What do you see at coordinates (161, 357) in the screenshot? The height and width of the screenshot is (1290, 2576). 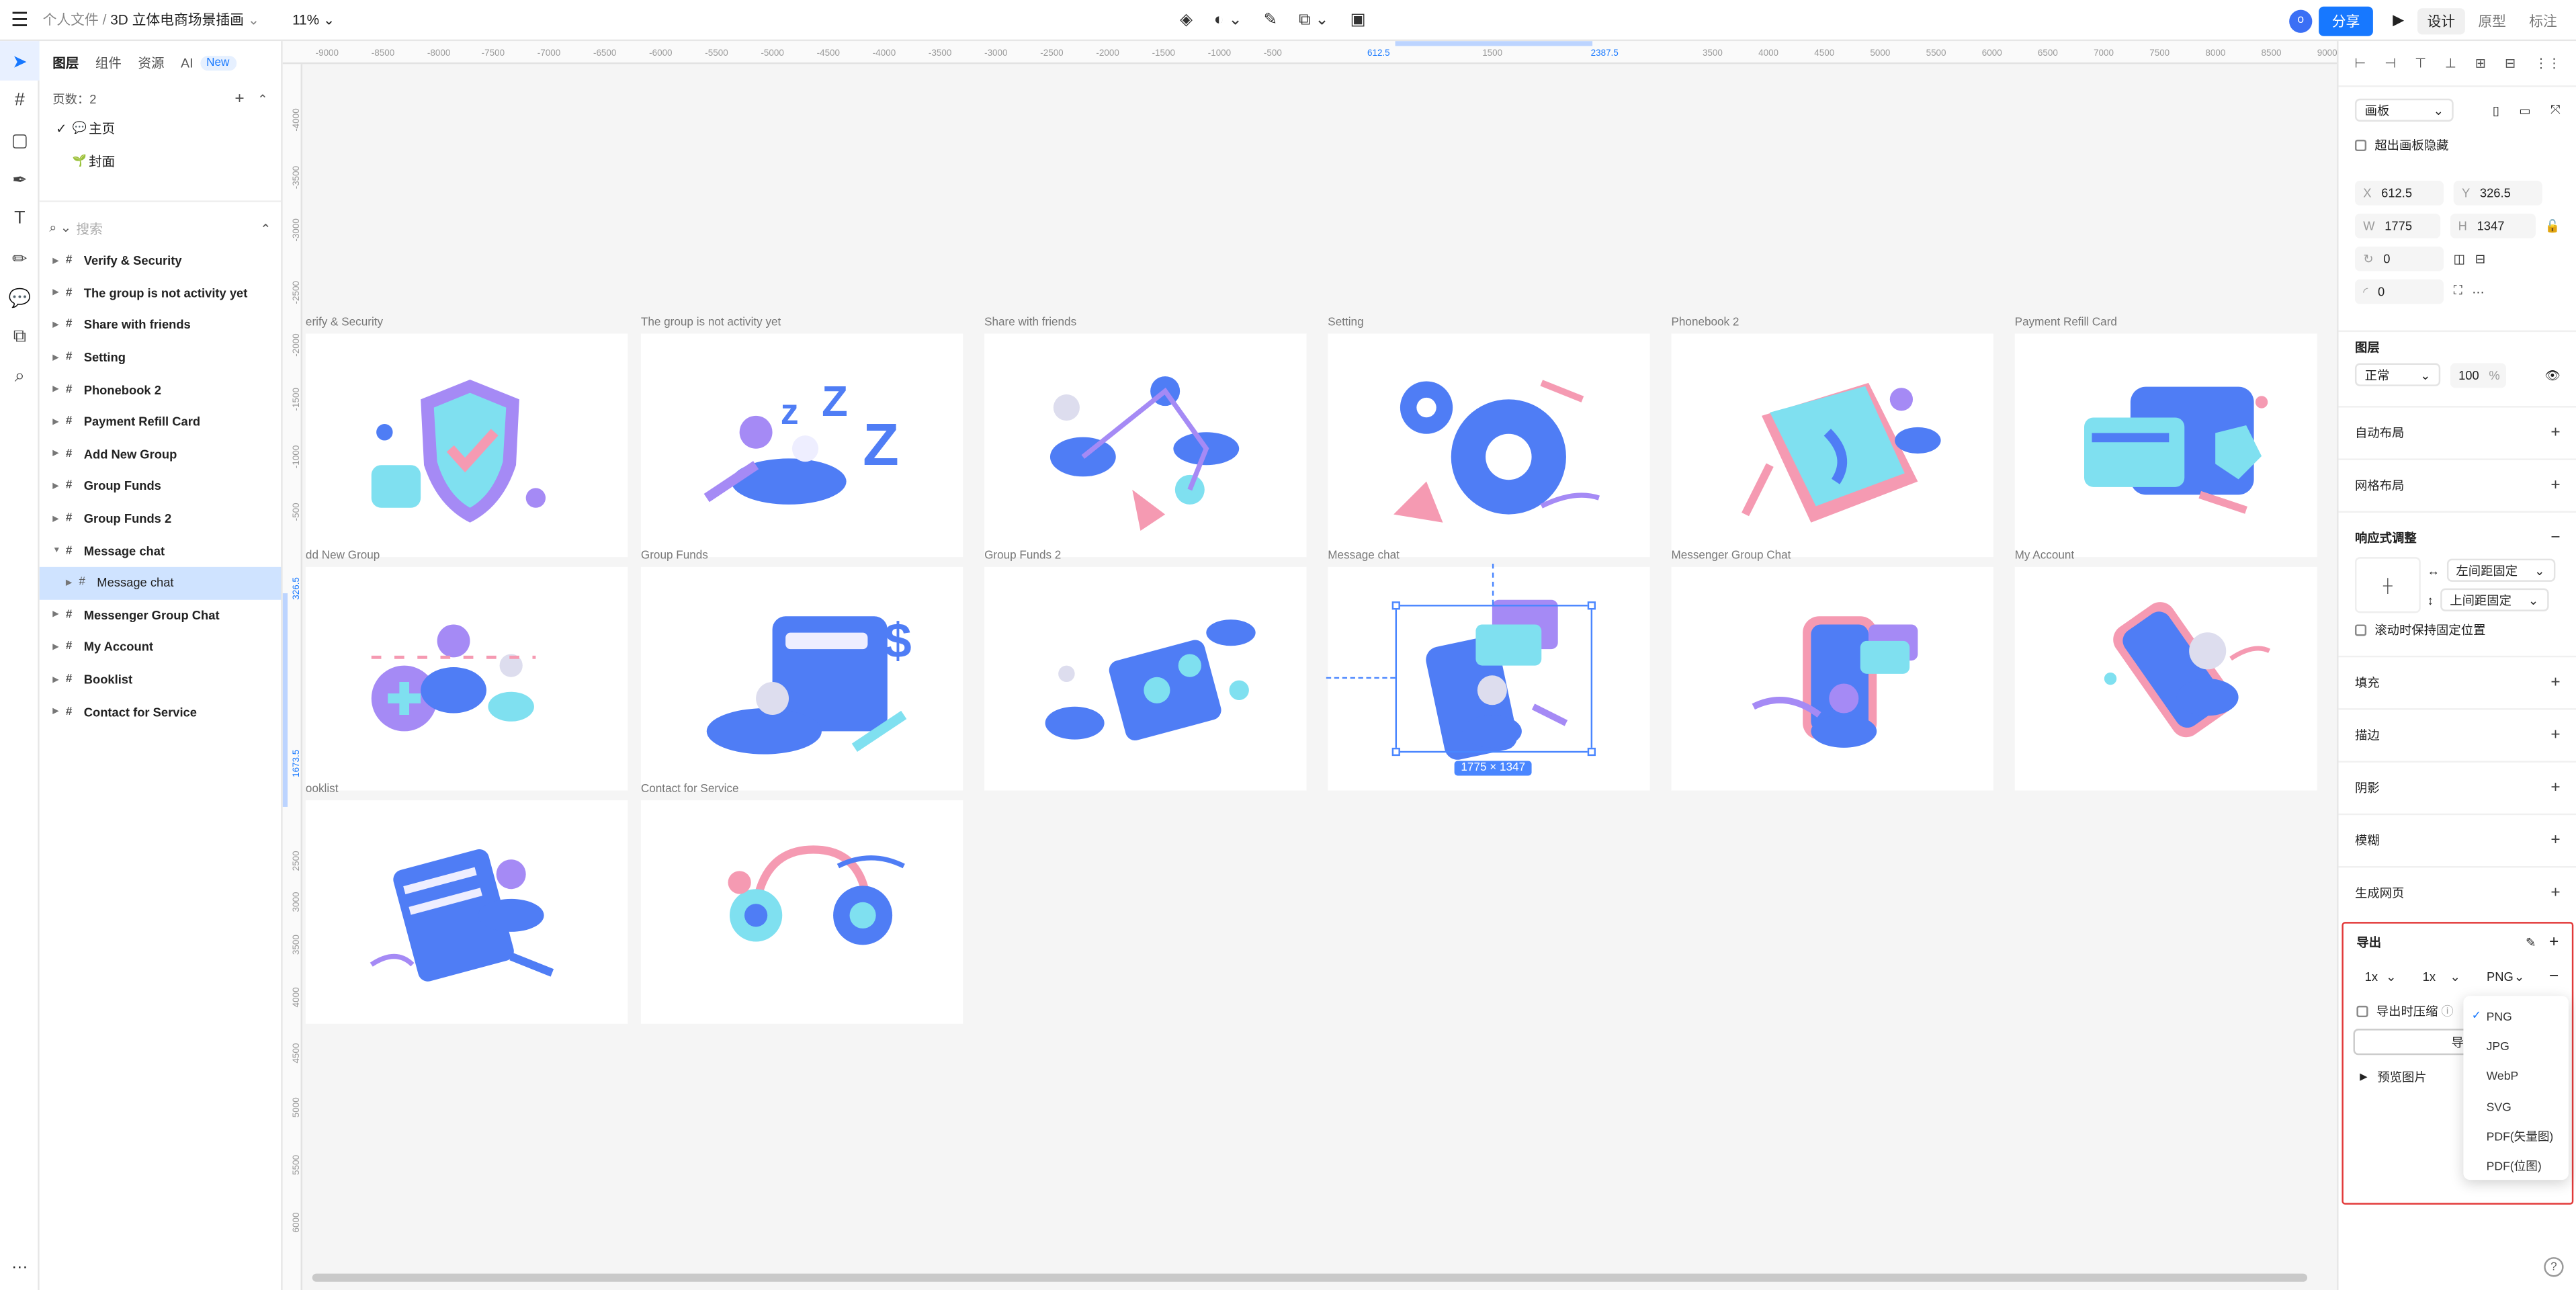 I see `layer-item: ▶ # Setting` at bounding box center [161, 357].